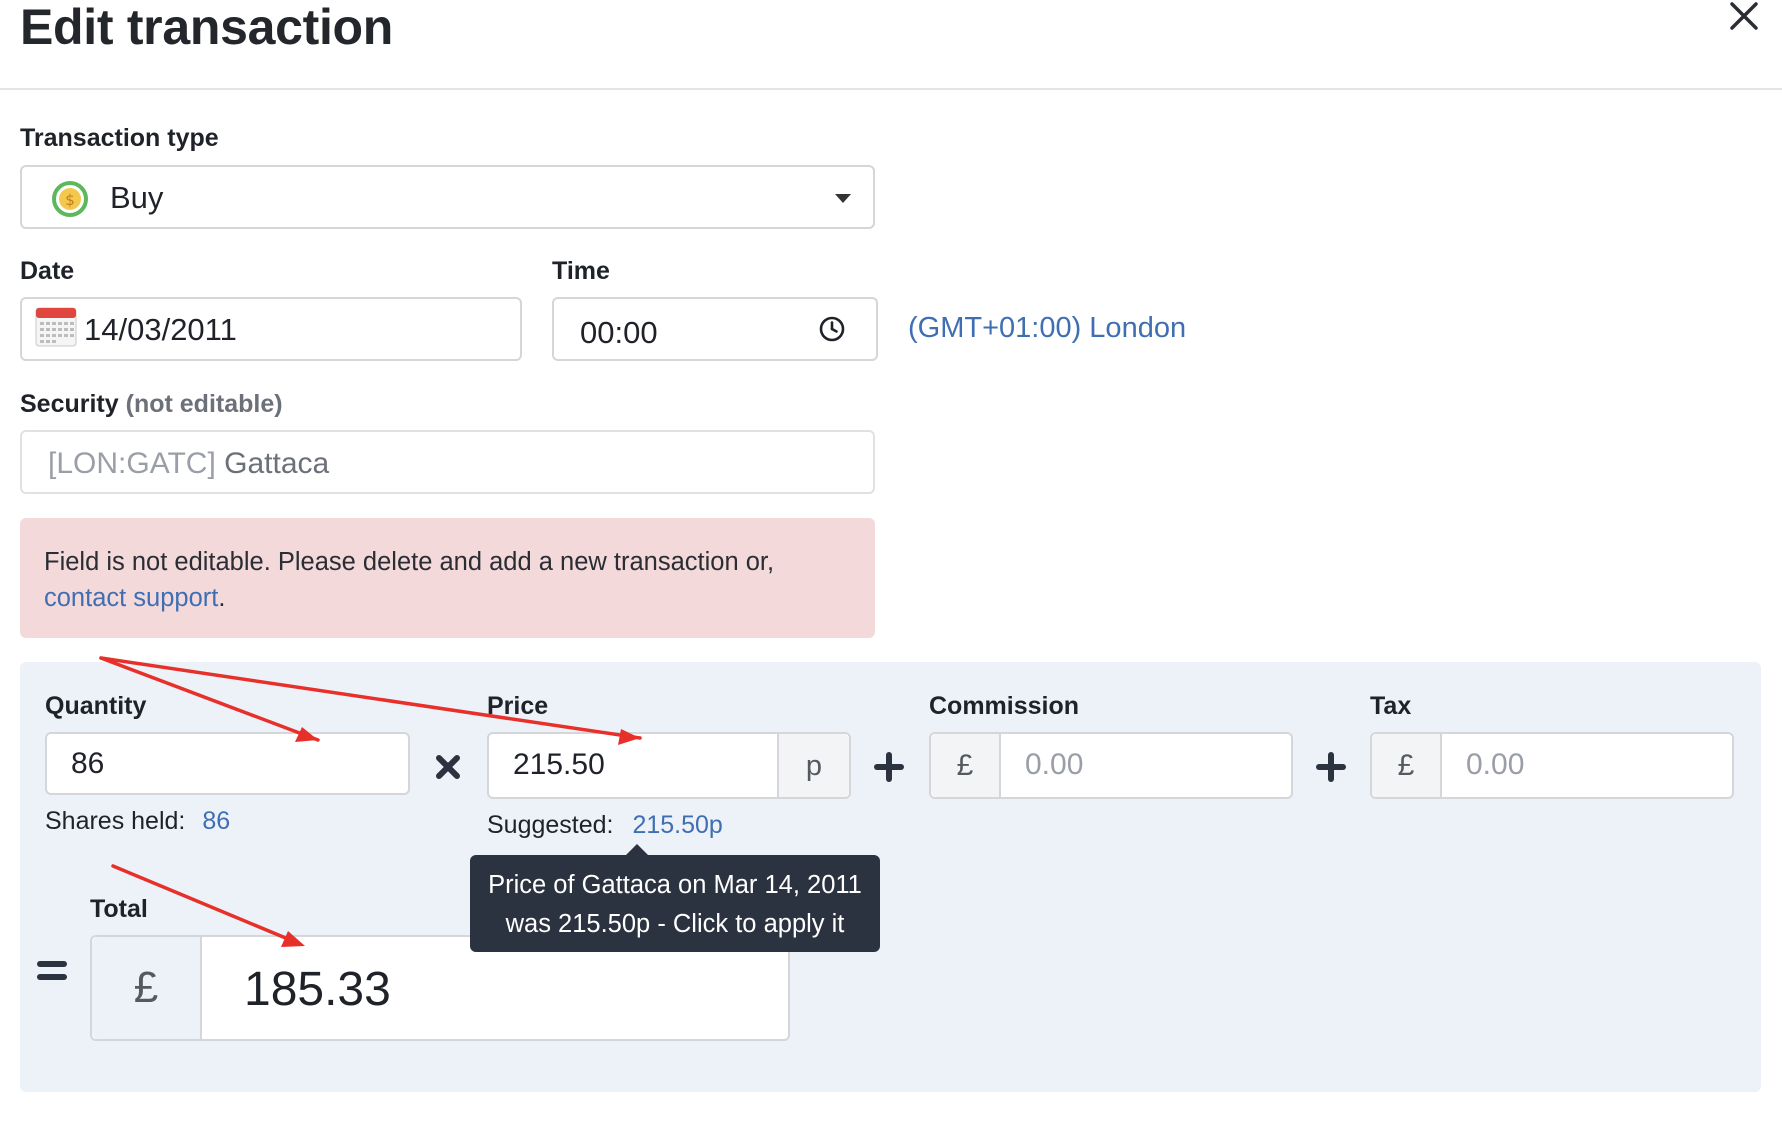 The image size is (1782, 1126). I want to click on transaction-type-select: $ Buy, so click(447, 197).